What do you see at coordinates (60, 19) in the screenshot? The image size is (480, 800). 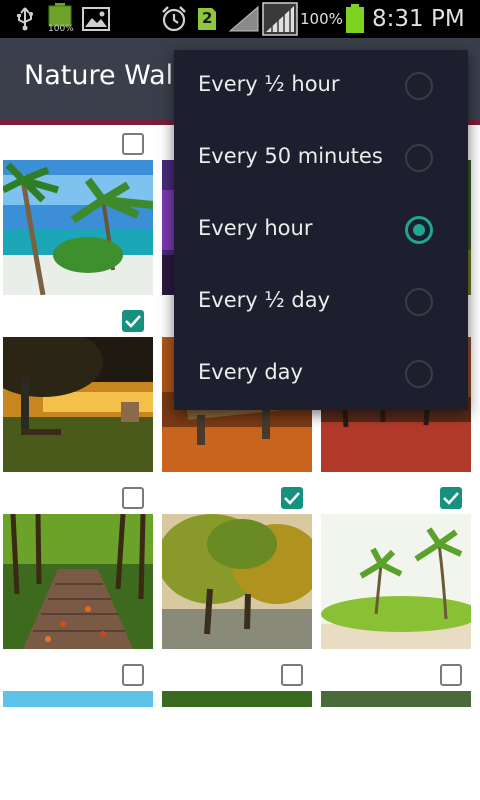 I see `battery-small-icon: 100%` at bounding box center [60, 19].